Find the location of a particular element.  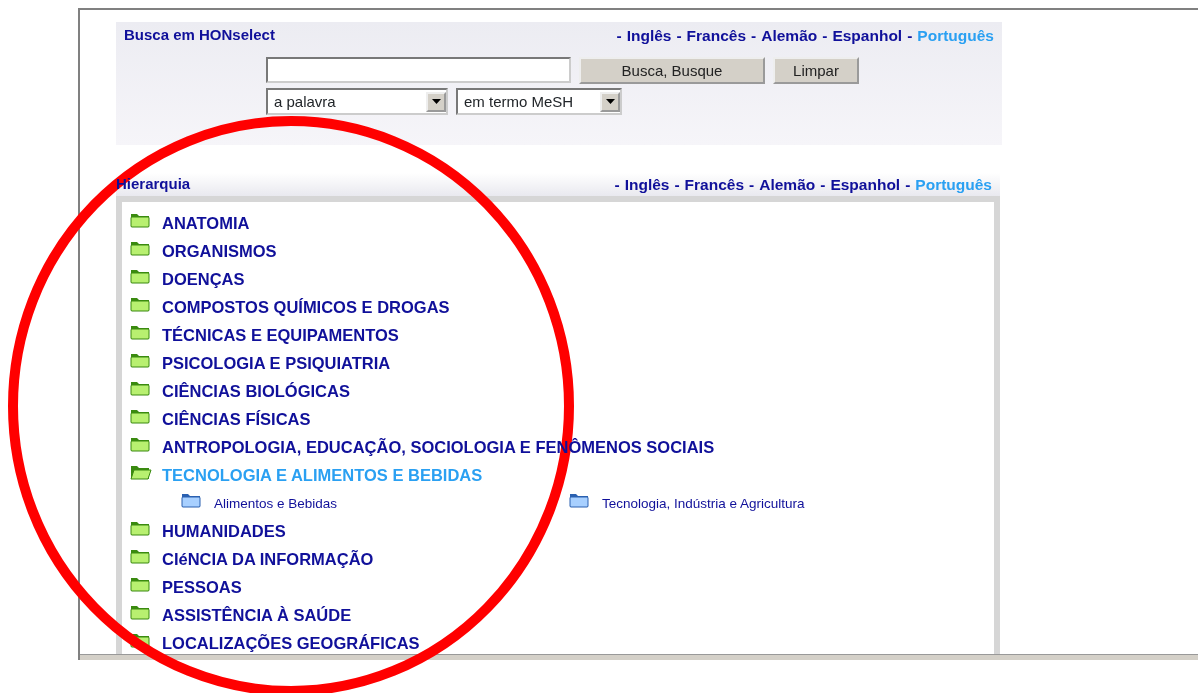

search-field is located at coordinates (418, 70).